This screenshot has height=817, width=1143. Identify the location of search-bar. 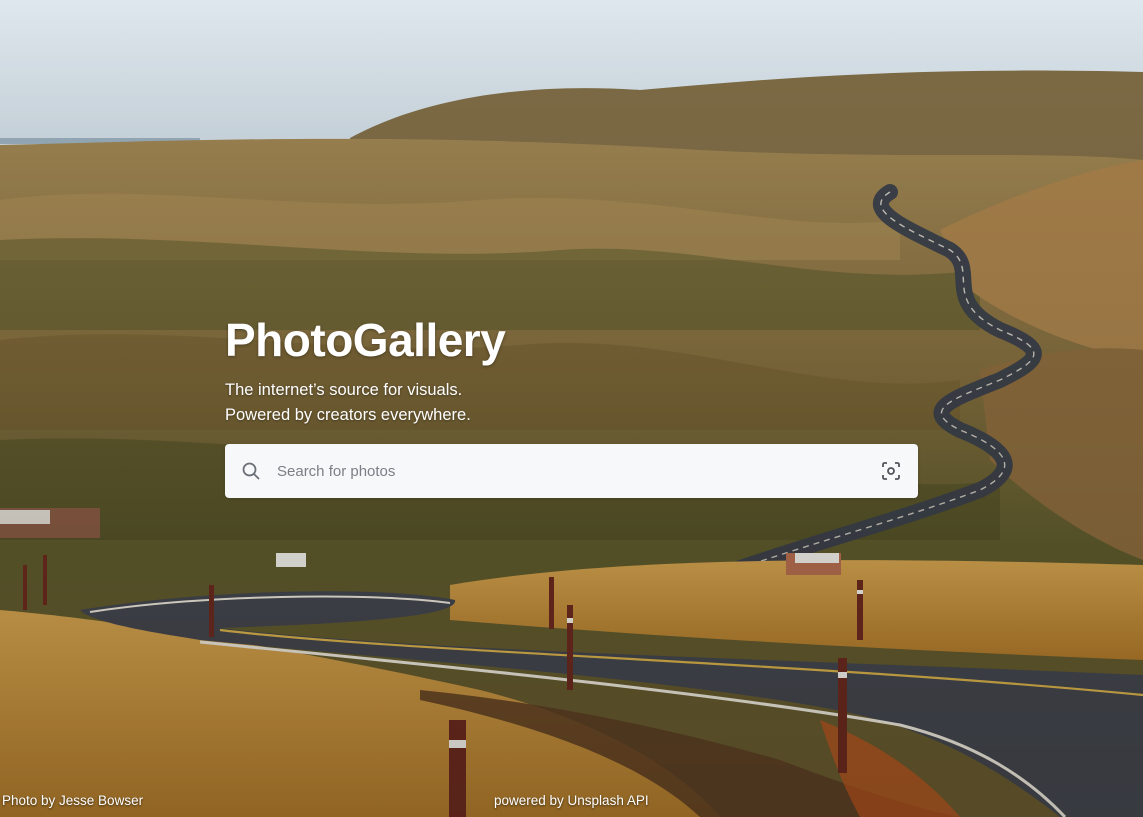
(571, 471).